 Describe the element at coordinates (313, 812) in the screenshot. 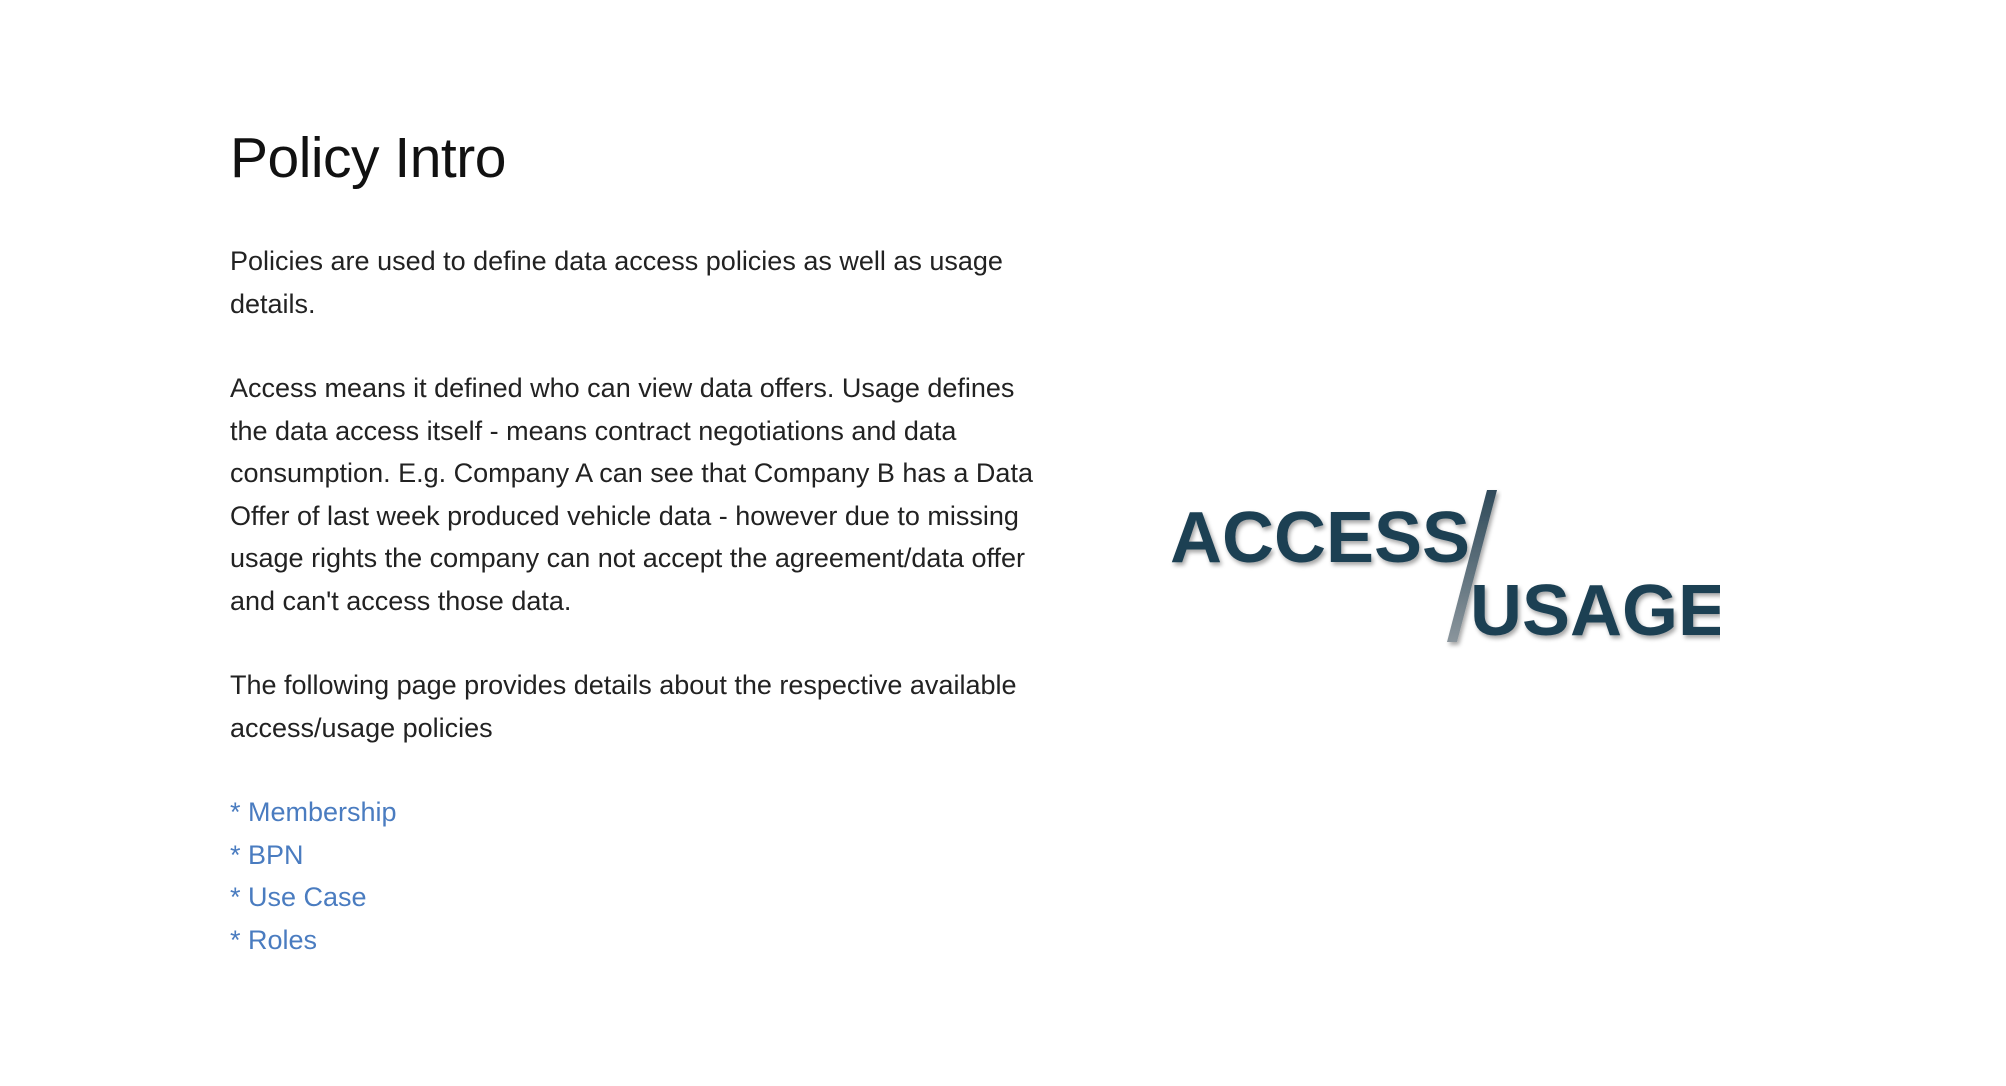

I see `membership-link: * Membership` at that location.